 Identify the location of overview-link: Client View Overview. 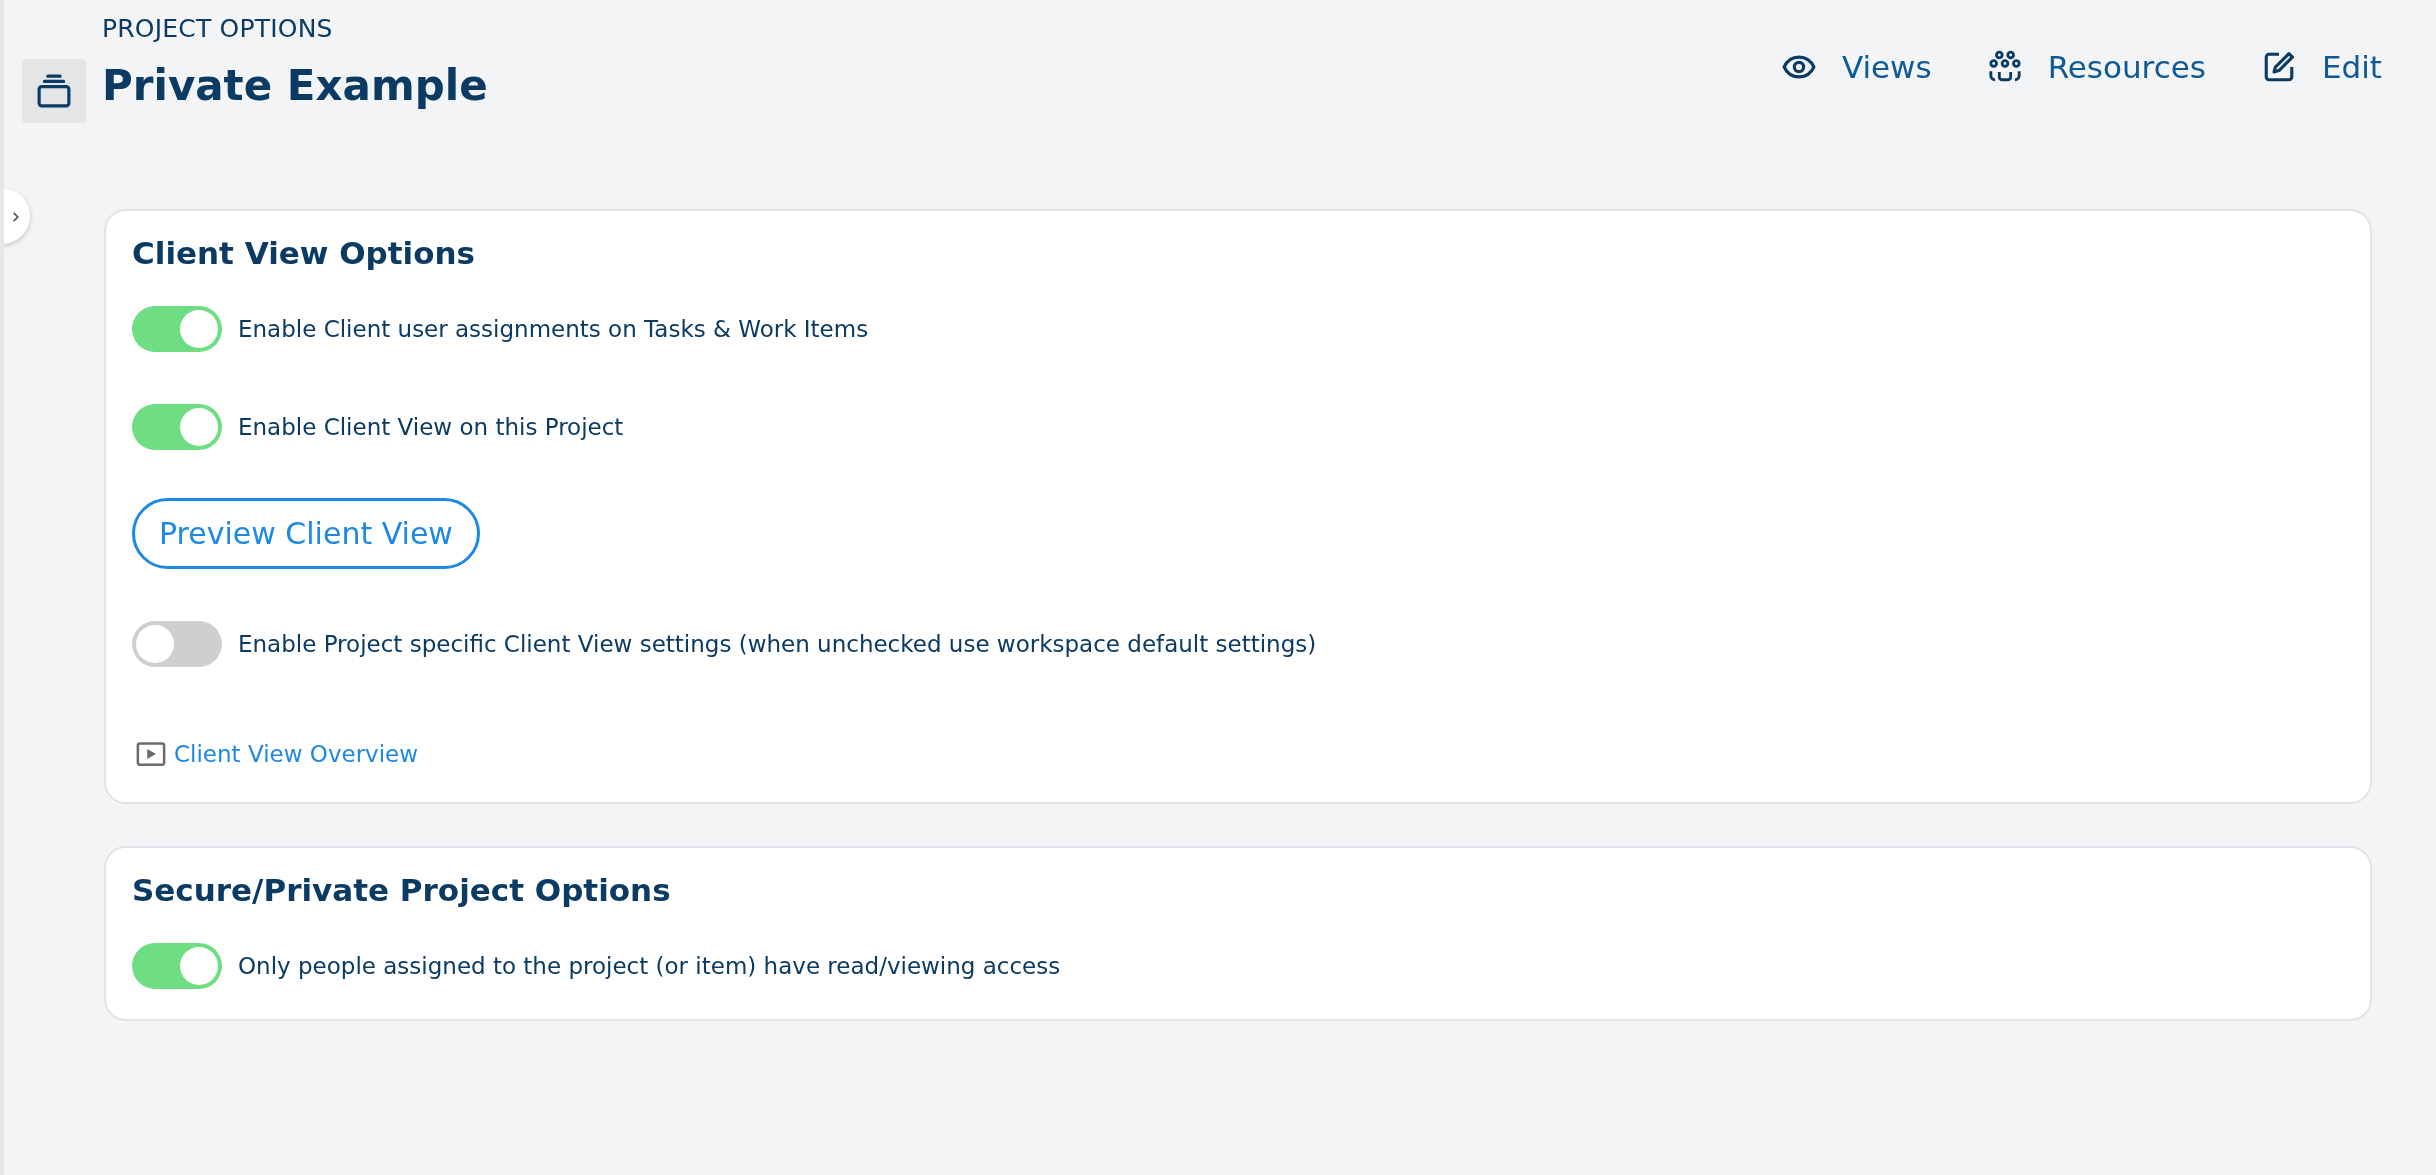
(296, 754).